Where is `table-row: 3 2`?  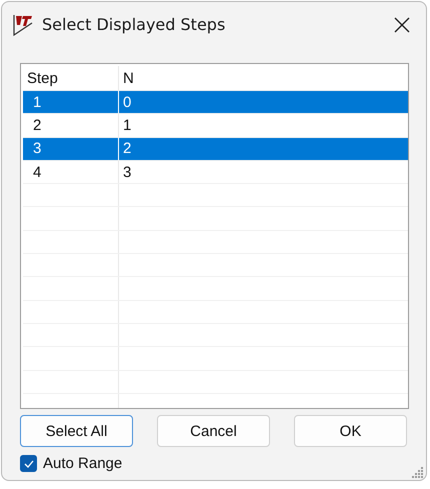
table-row: 3 2 is located at coordinates (215, 149).